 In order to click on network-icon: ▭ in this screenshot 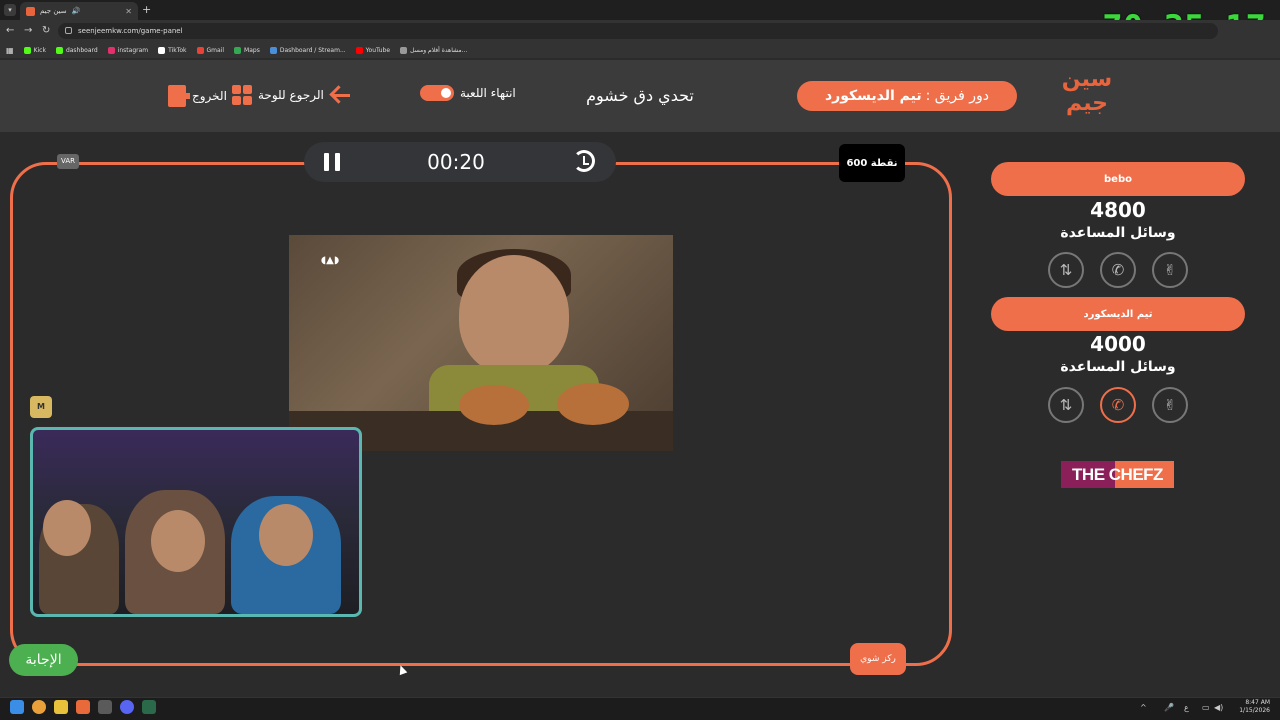, I will do `click(1206, 707)`.